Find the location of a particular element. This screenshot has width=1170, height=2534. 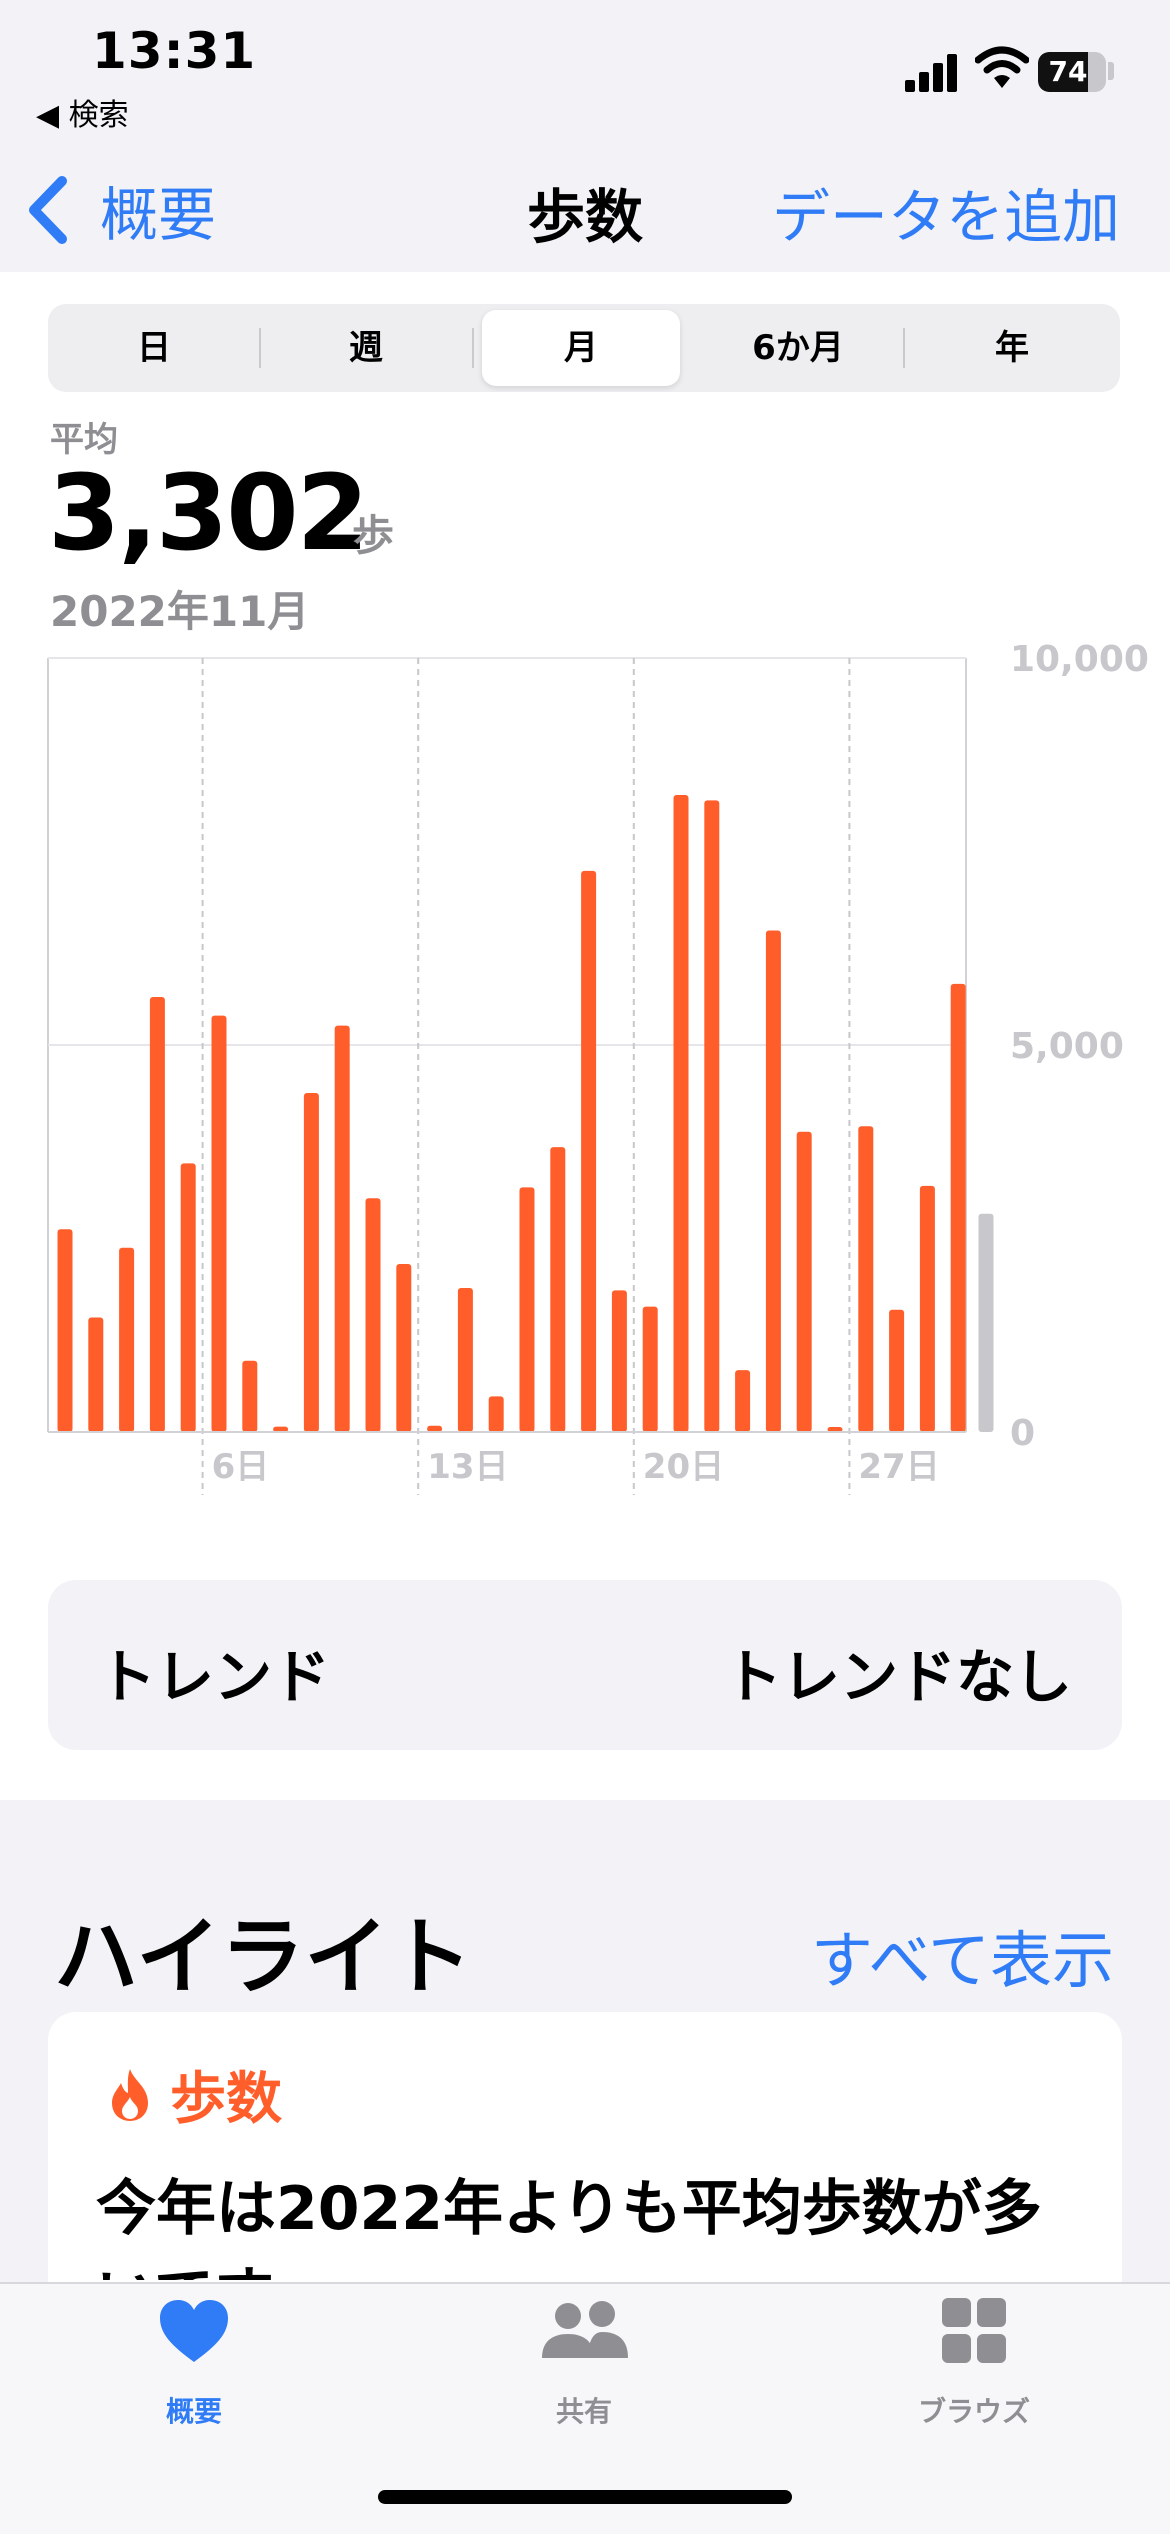

average-value: 3,302 is located at coordinates (208, 513).